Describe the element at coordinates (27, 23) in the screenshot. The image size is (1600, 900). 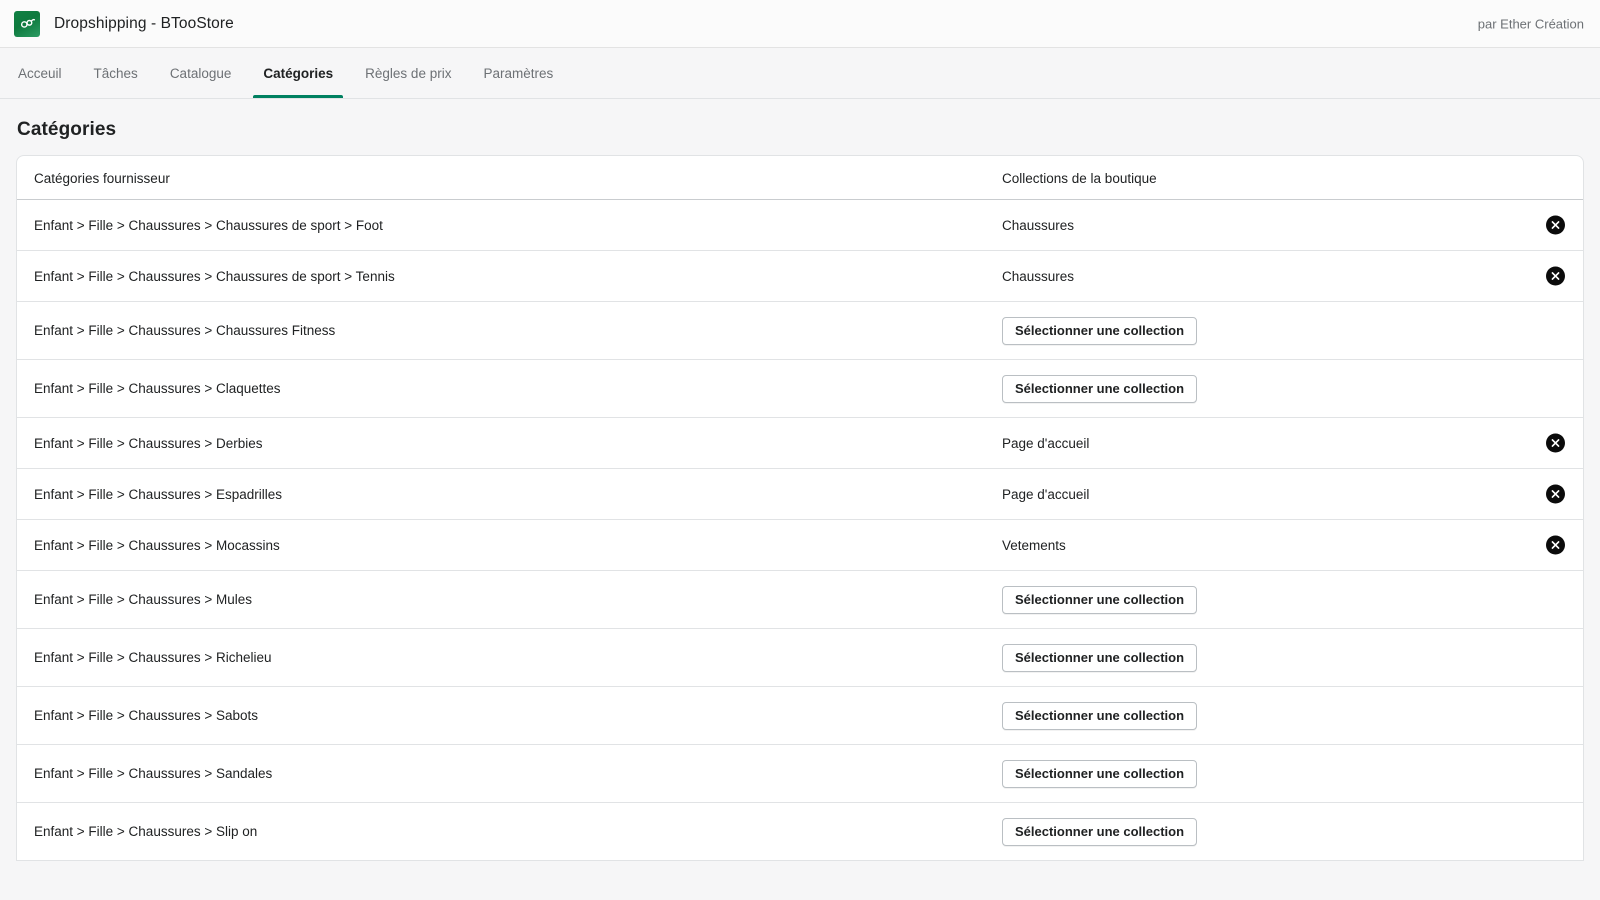
I see `infinity-loop-icon` at that location.